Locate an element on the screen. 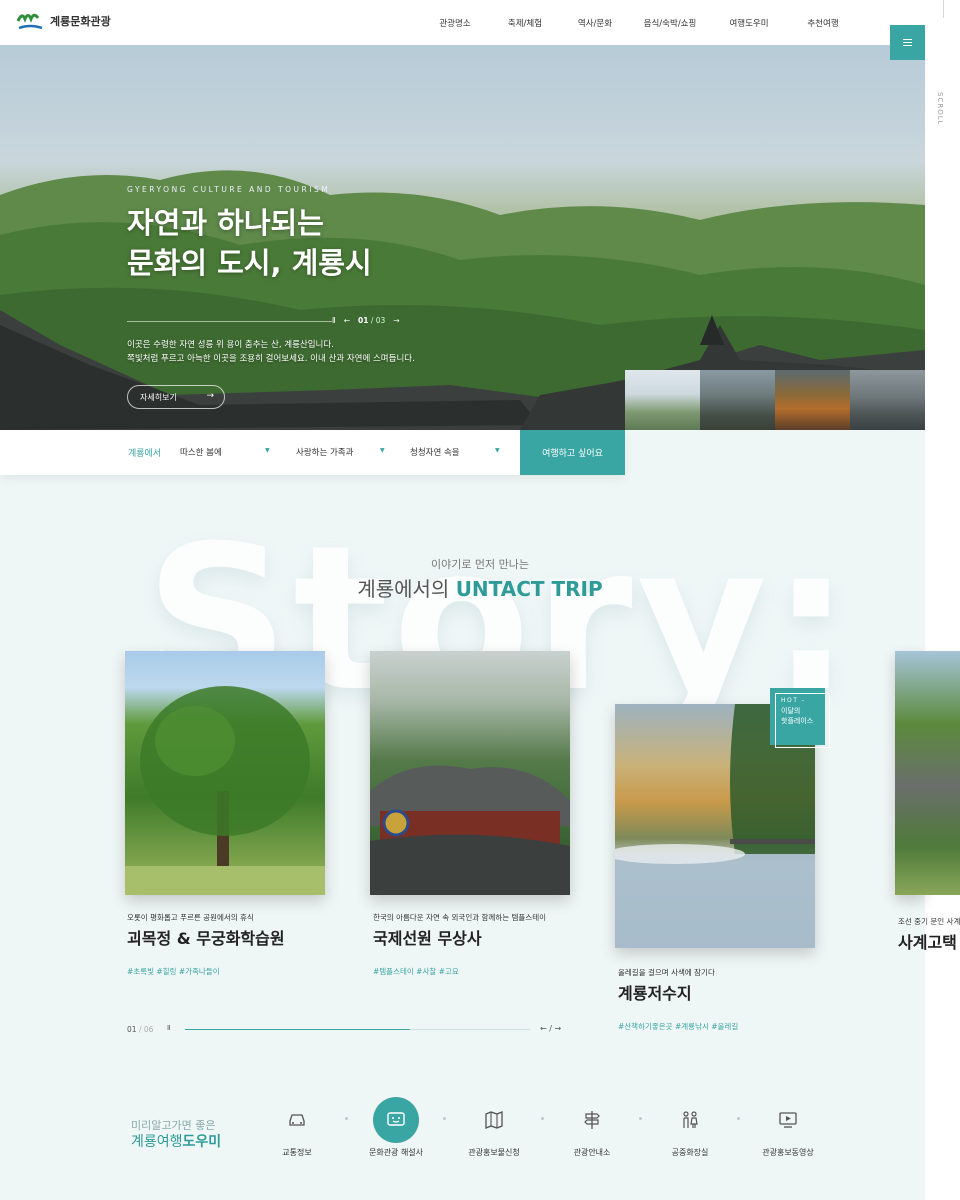 The width and height of the screenshot is (960, 1200). hero-thumbnails is located at coordinates (775, 400).